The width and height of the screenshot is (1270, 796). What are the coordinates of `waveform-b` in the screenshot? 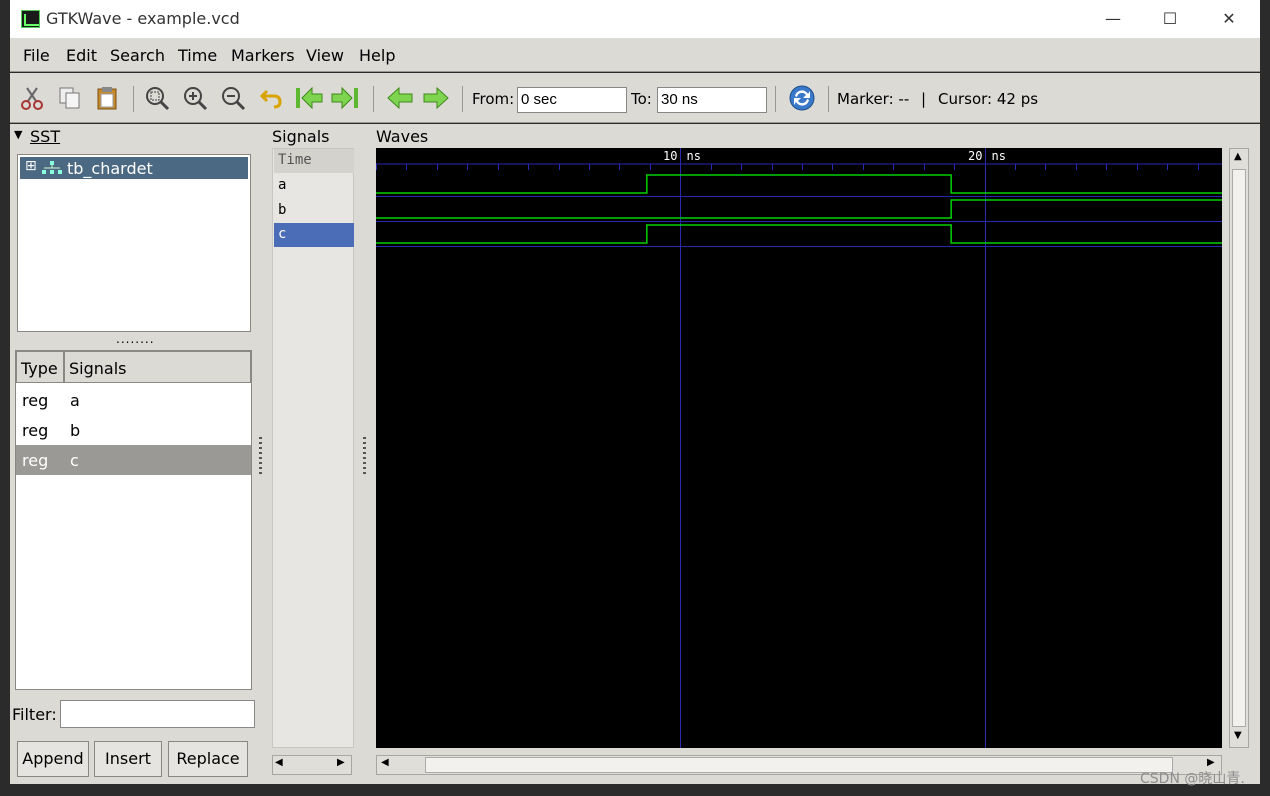 It's located at (799, 209).